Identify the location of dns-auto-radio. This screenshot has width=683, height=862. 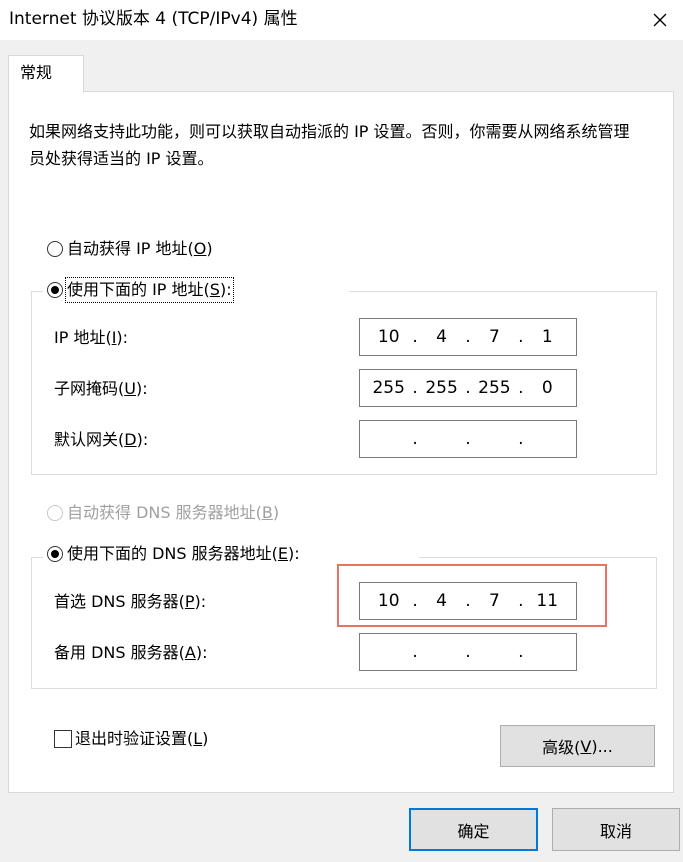
(55, 513).